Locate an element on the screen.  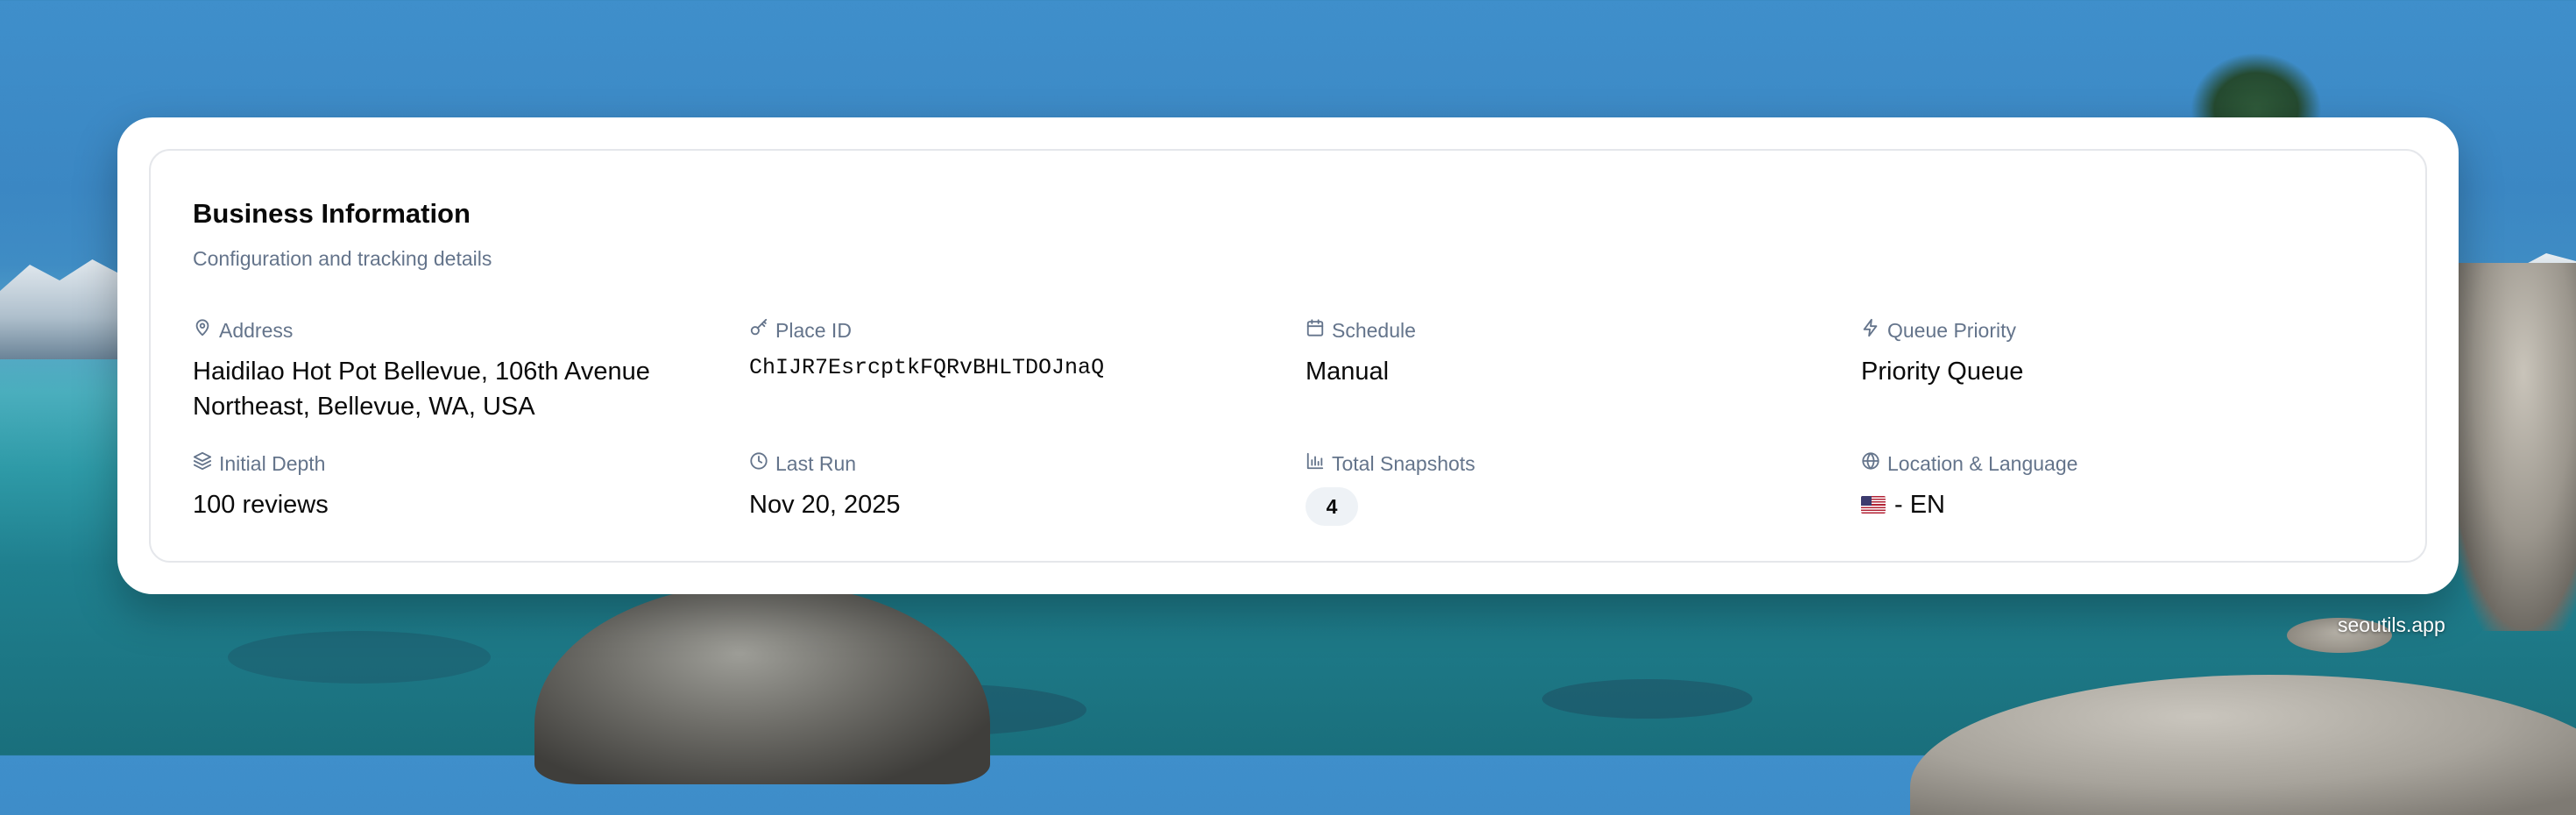
watermark: seoutils.app is located at coordinates (2391, 624).